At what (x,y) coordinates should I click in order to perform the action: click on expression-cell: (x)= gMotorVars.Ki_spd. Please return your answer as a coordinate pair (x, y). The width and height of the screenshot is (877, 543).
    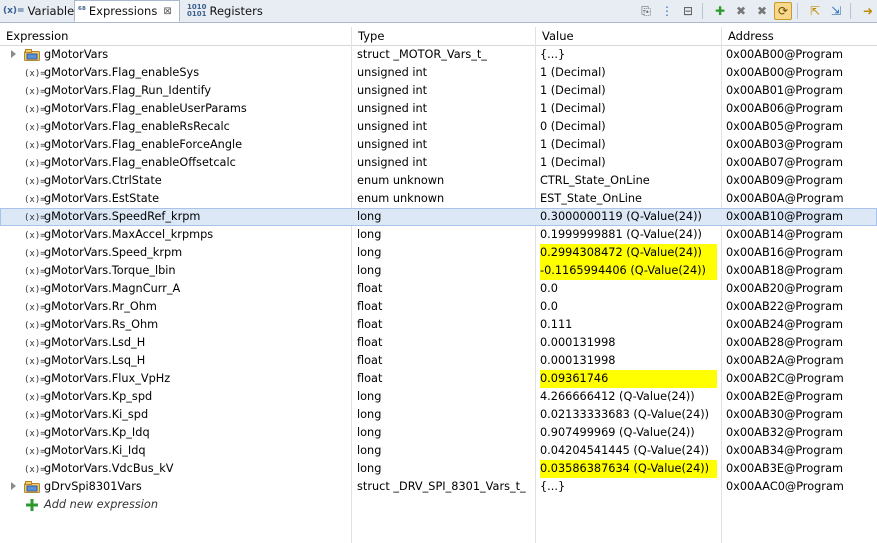
    Looking at the image, I should click on (175, 415).